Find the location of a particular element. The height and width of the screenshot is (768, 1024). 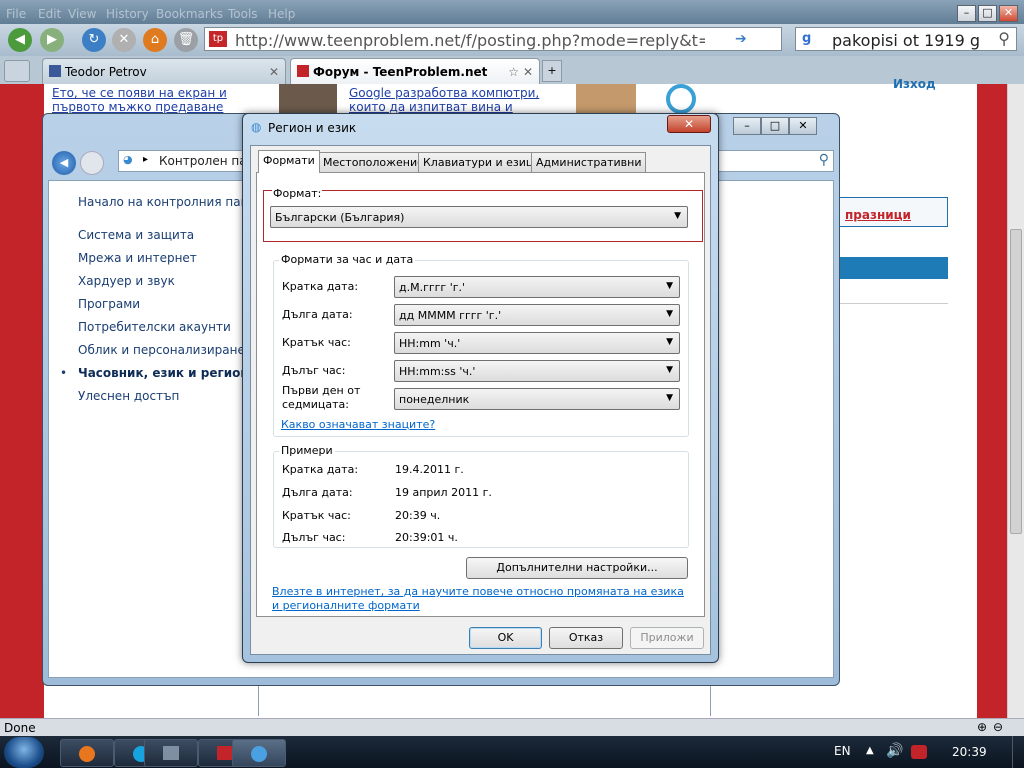

format-select: Български (България) ▼ is located at coordinates (479, 217).